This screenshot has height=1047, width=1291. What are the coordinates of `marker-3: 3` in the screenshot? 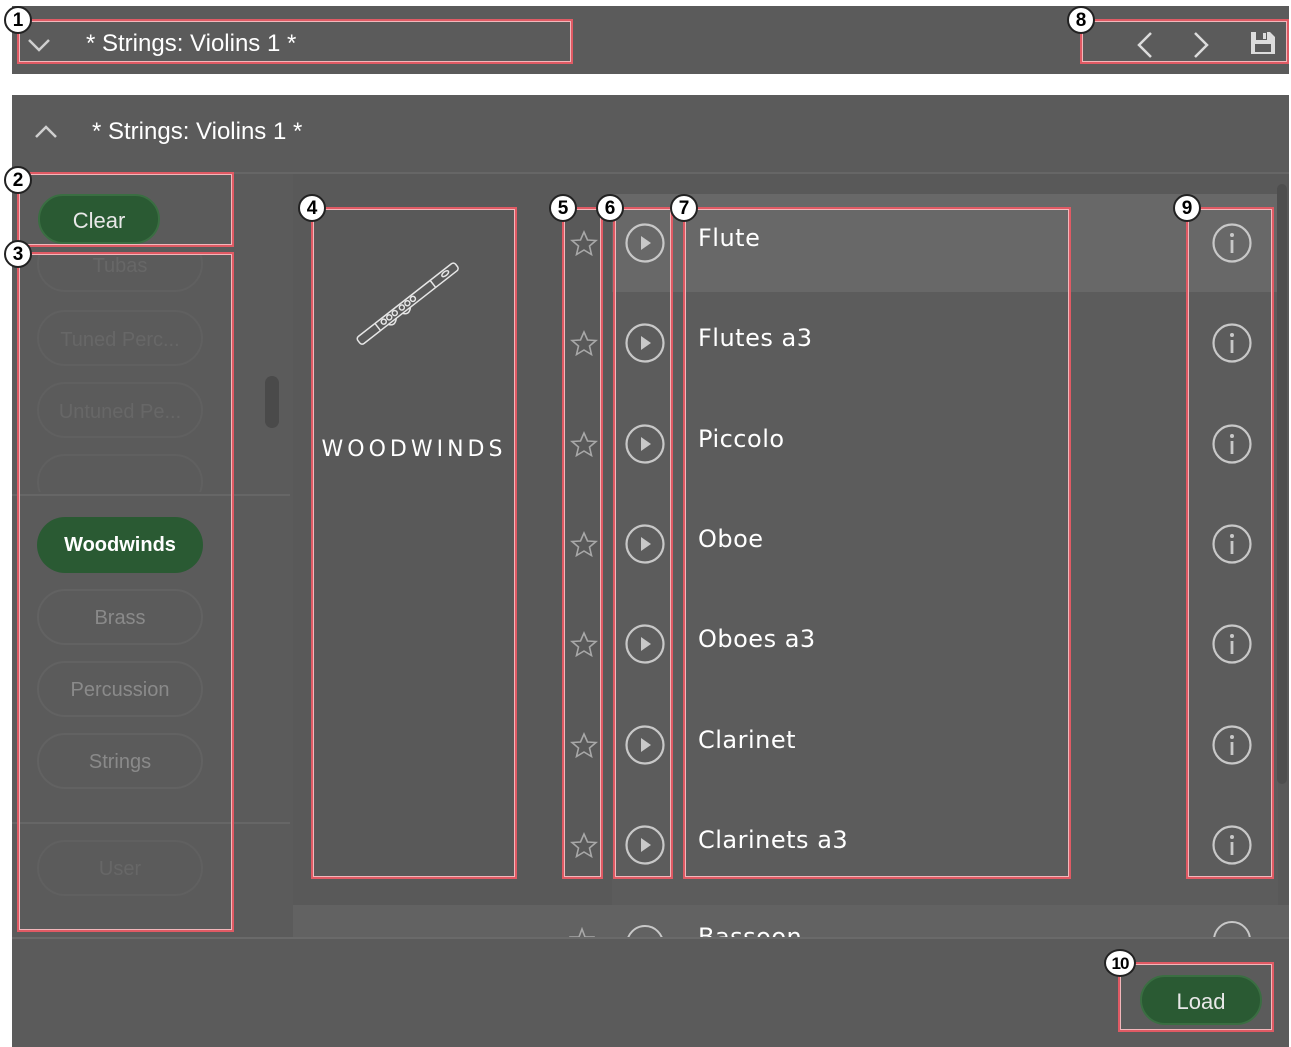 It's located at (18, 254).